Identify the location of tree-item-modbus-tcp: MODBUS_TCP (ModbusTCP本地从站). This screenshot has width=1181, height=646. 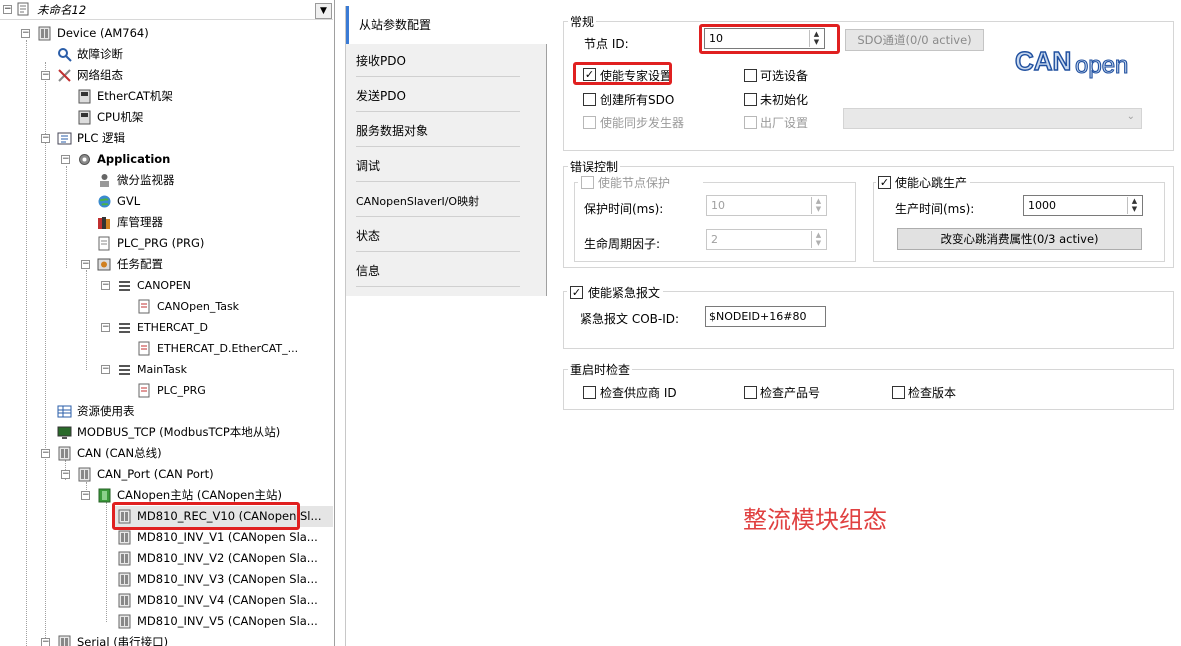
(166, 432).